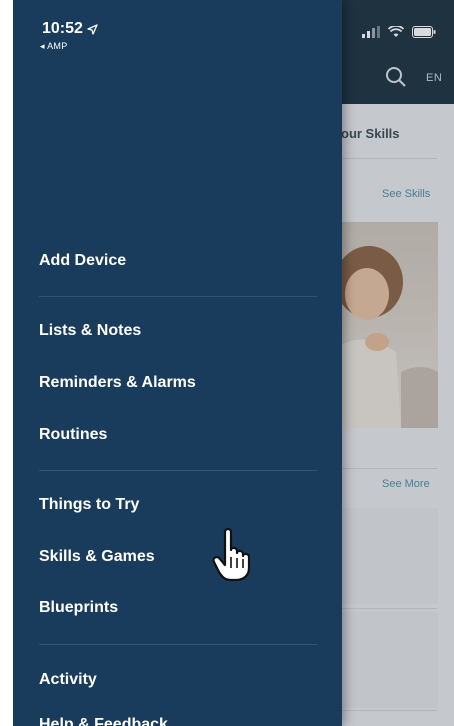 The height and width of the screenshot is (726, 454). Describe the element at coordinates (90, 331) in the screenshot. I see `menu-item-lists-notes: Lists & Notes` at that location.